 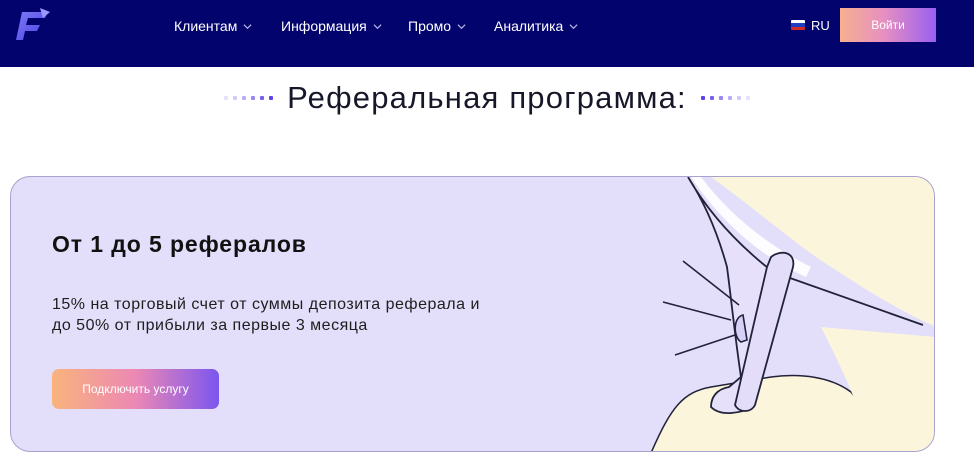 What do you see at coordinates (179, 244) in the screenshot?
I see `card-title: От 1 до 5 рефералов` at bounding box center [179, 244].